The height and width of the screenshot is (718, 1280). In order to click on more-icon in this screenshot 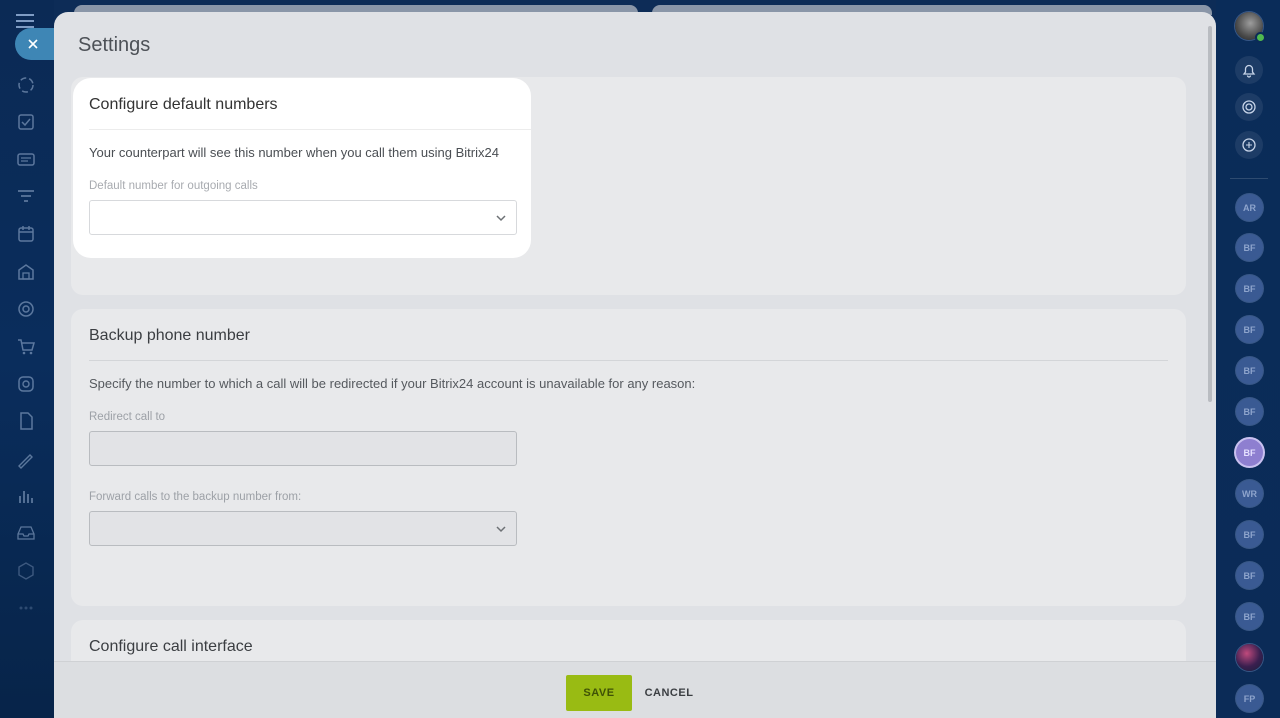, I will do `click(26, 608)`.